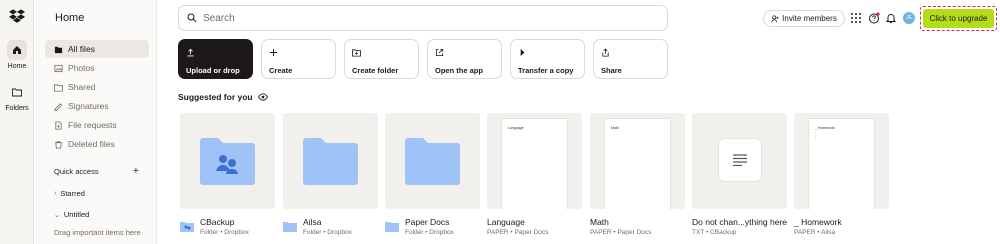  I want to click on sidebar-item-all-files: All files, so click(97, 49).